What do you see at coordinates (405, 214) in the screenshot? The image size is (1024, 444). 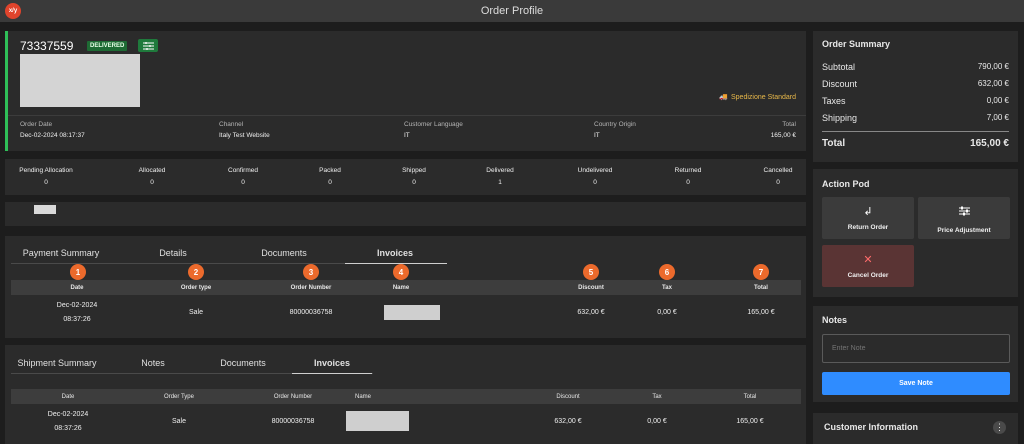 I see `tag-strip-panel` at bounding box center [405, 214].